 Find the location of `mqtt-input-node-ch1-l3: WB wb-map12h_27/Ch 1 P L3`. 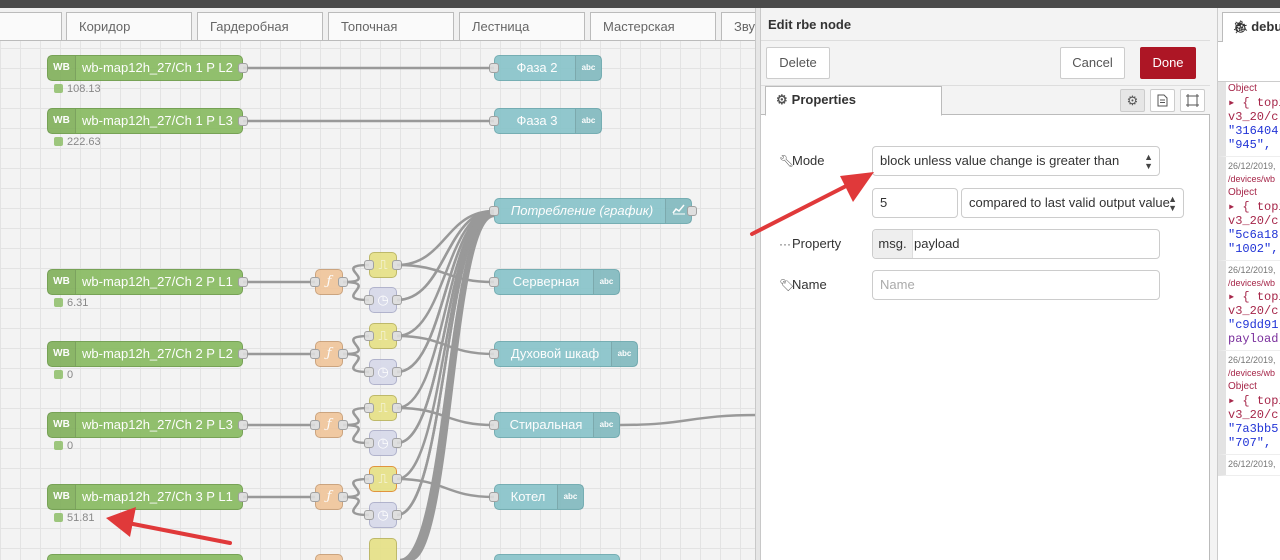

mqtt-input-node-ch1-l3: WB wb-map12h_27/Ch 1 P L3 is located at coordinates (147, 121).